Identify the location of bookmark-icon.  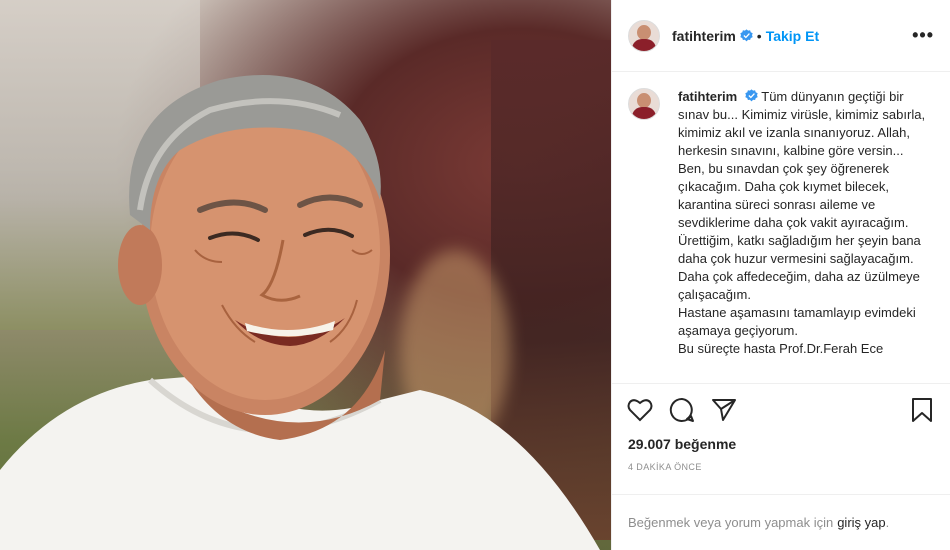
(922, 410).